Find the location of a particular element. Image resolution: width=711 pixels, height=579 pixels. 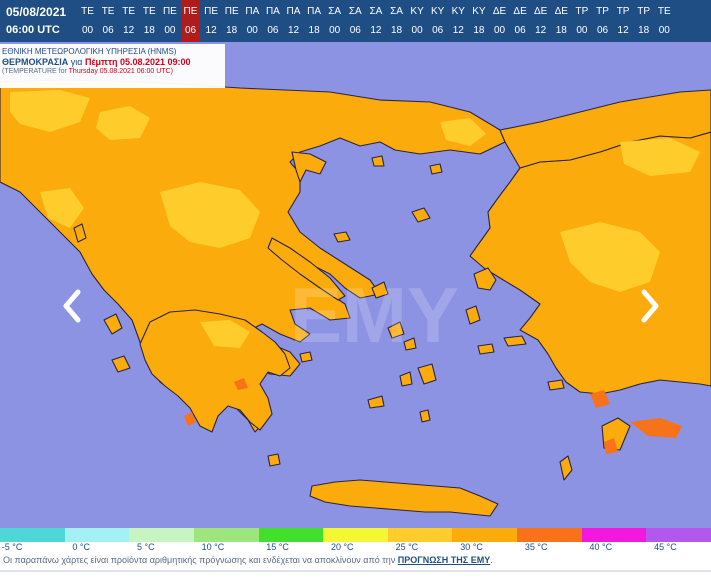

time-slot-day: ΠΕ is located at coordinates (169, 11).